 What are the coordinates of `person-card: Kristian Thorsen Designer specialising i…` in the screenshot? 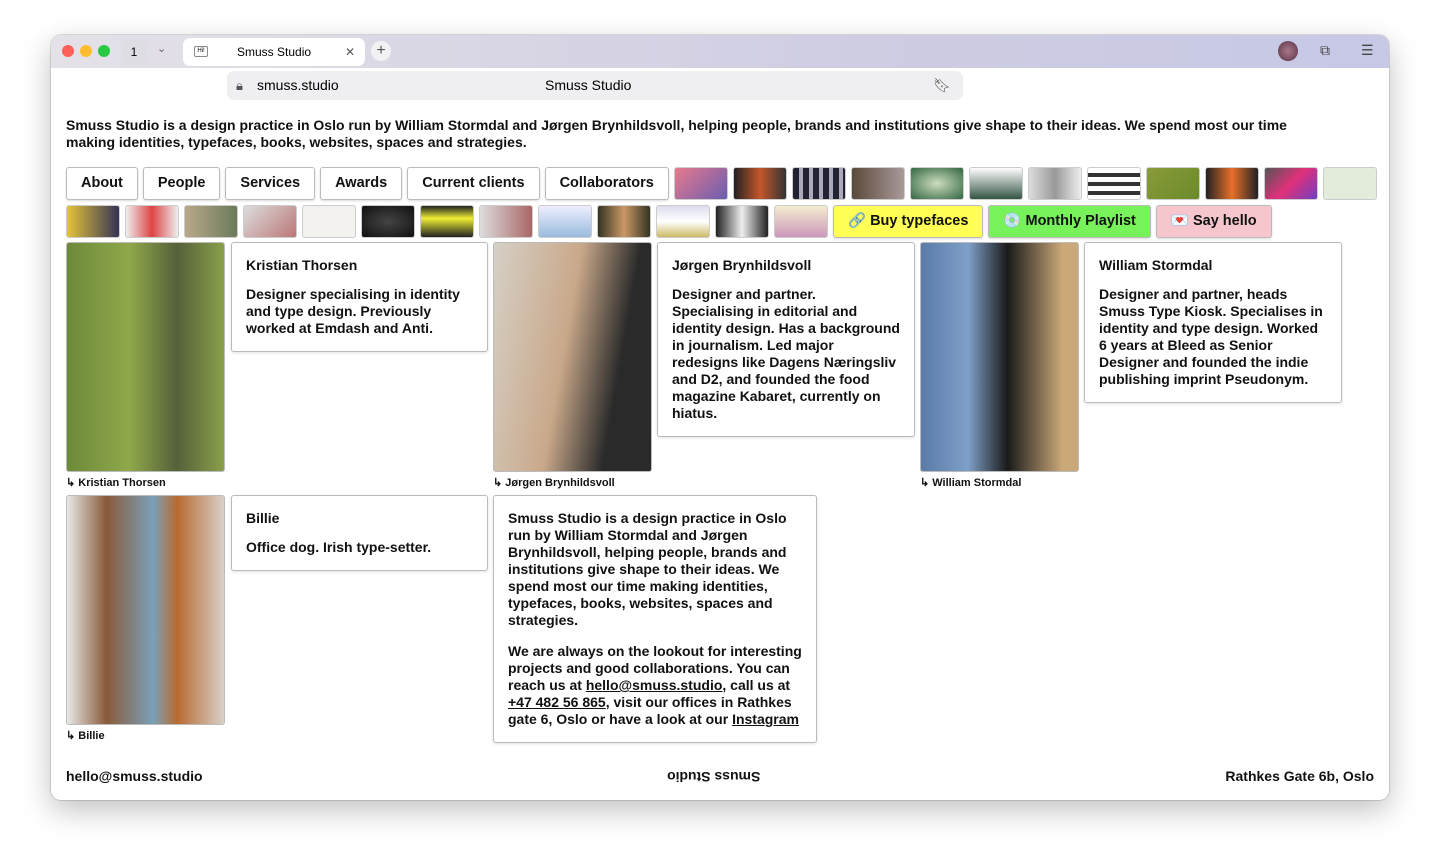 It's located at (359, 297).